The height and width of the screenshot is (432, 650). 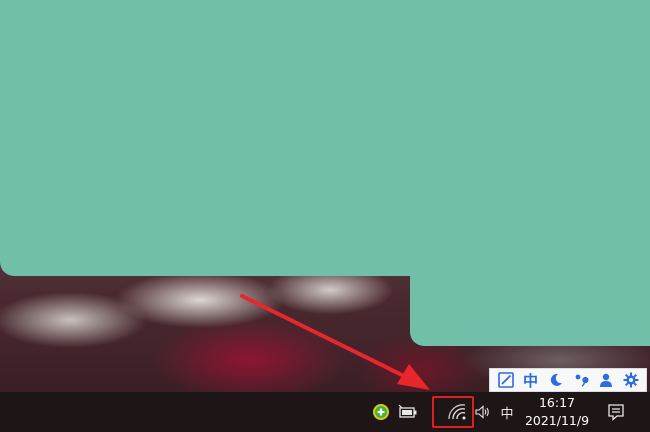 What do you see at coordinates (631, 380) in the screenshot?
I see `gear-icon` at bounding box center [631, 380].